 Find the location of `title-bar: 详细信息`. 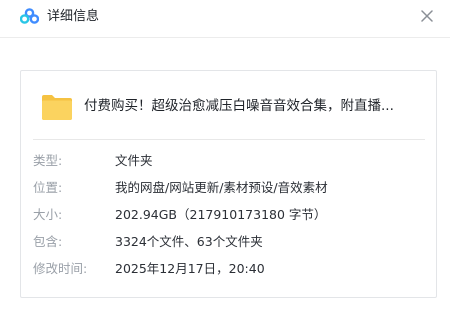

title-bar: 详细信息 is located at coordinates (225, 17).